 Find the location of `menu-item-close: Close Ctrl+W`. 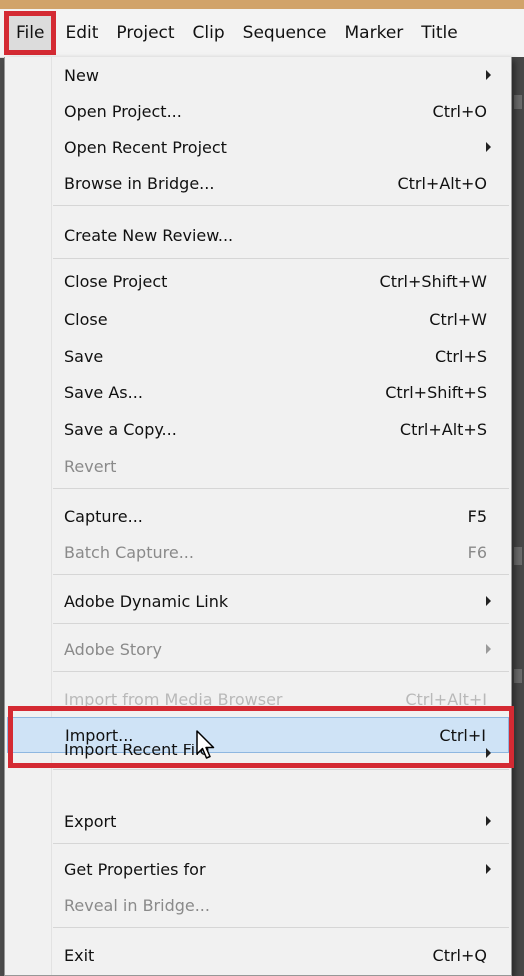

menu-item-close: Close Ctrl+W is located at coordinates (258, 319).